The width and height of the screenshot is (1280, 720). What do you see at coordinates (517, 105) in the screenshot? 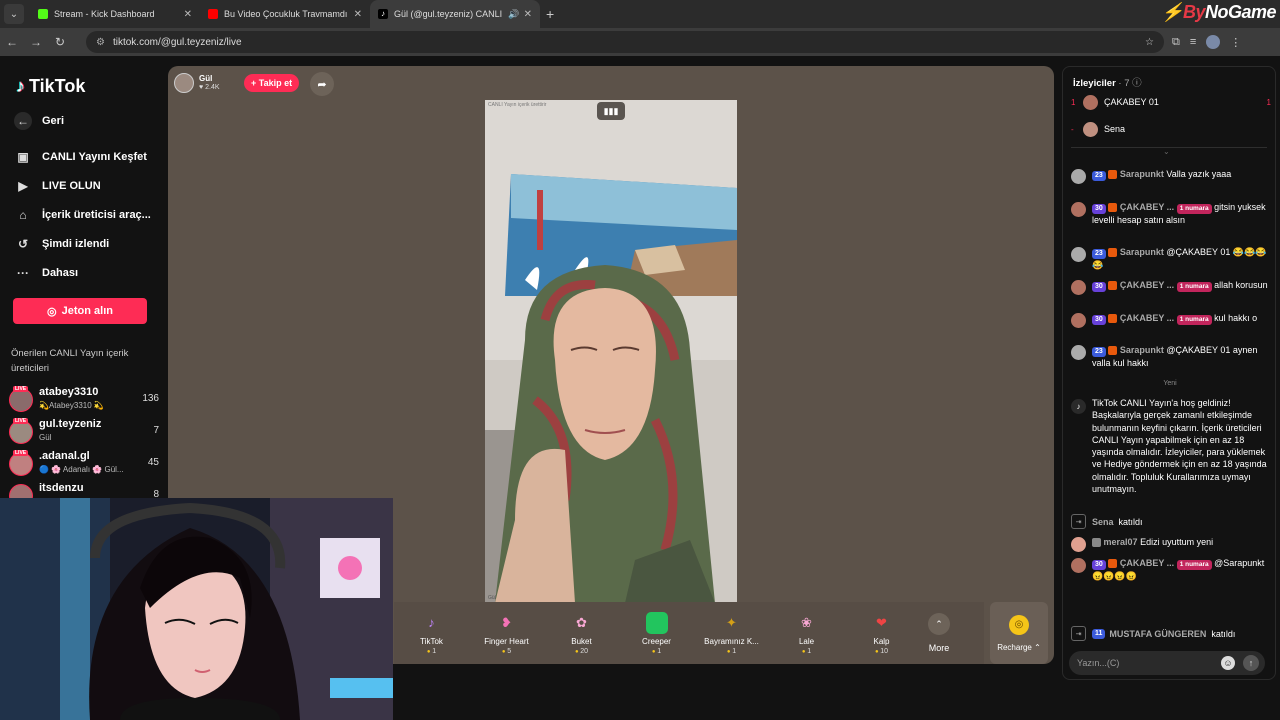
I see `video-watermark: CANLI Yayın içerik ürettirir` at bounding box center [517, 105].